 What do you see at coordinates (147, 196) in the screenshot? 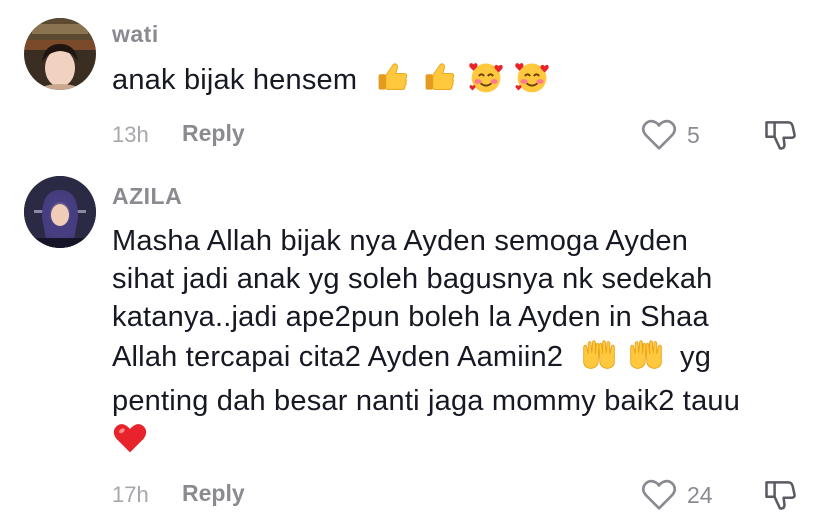
I see `comment-author: AZILA` at bounding box center [147, 196].